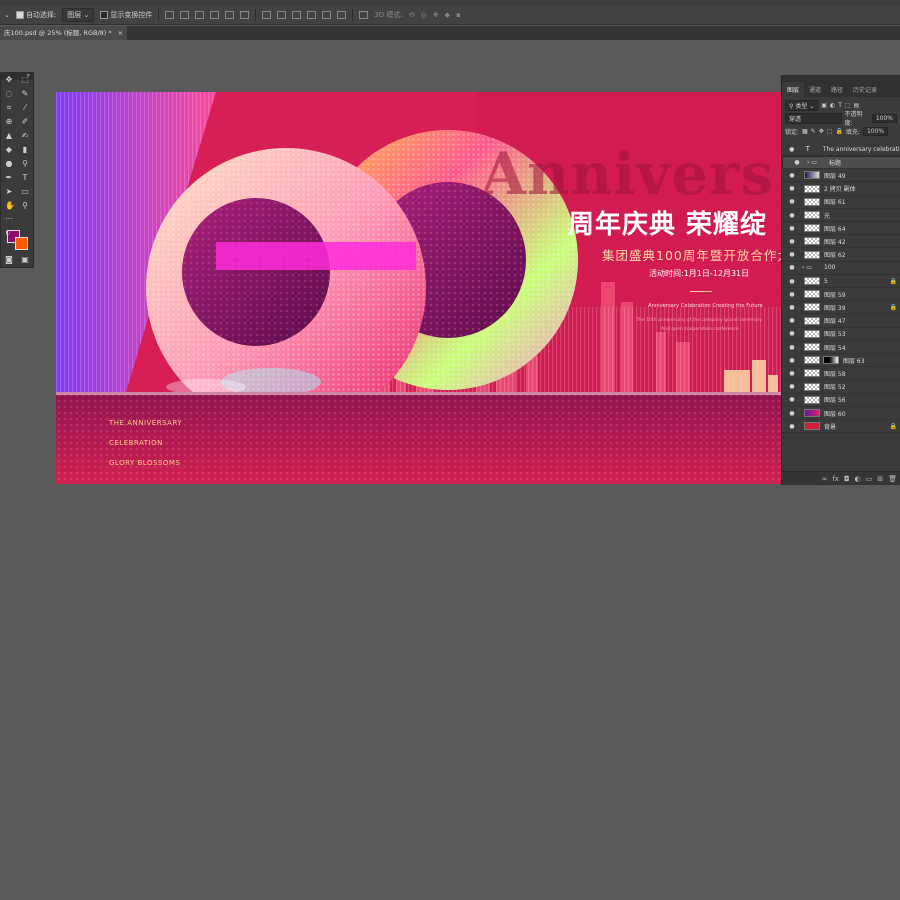 The width and height of the screenshot is (900, 900). I want to click on healing-brush-tool-icon: ⊕, so click(9, 122).